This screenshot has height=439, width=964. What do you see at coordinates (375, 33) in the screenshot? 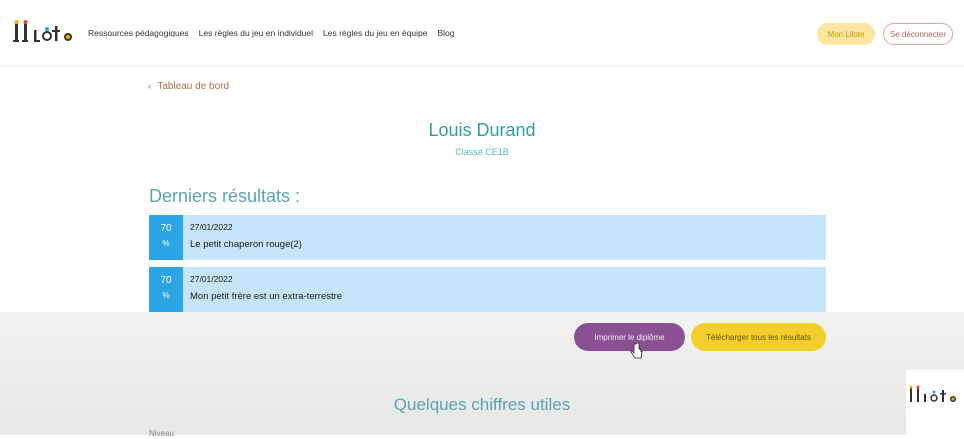
I see `nav-regles-equipe: Les règles du jeu en équipe` at bounding box center [375, 33].